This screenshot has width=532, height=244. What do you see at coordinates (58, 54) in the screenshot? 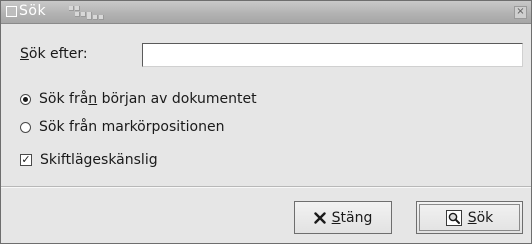
I see `search-label-text: ök efter:` at bounding box center [58, 54].